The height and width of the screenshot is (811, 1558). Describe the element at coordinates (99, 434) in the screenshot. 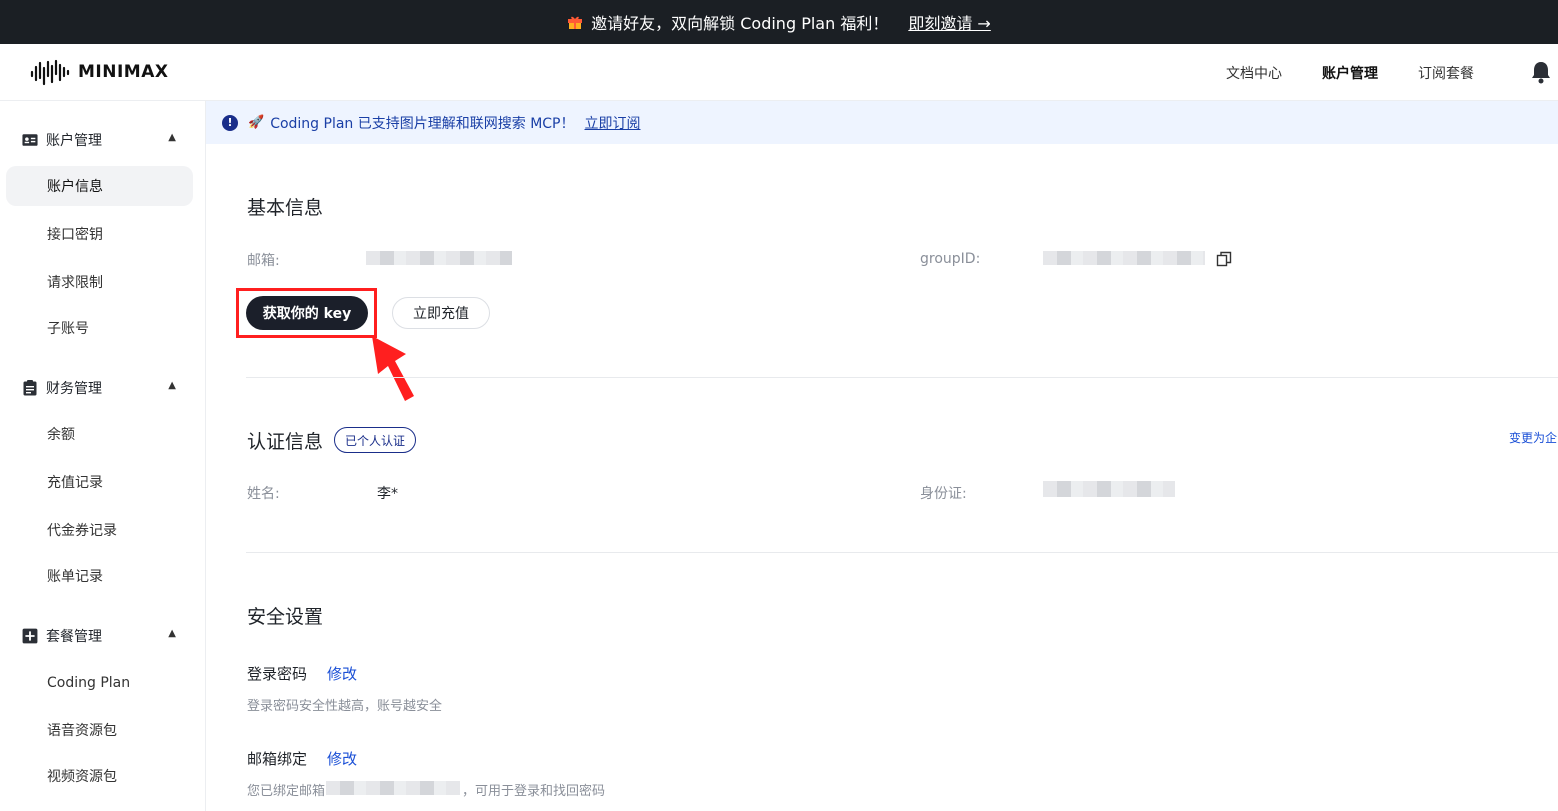

I see `sidebar-item-balance: 余额` at that location.